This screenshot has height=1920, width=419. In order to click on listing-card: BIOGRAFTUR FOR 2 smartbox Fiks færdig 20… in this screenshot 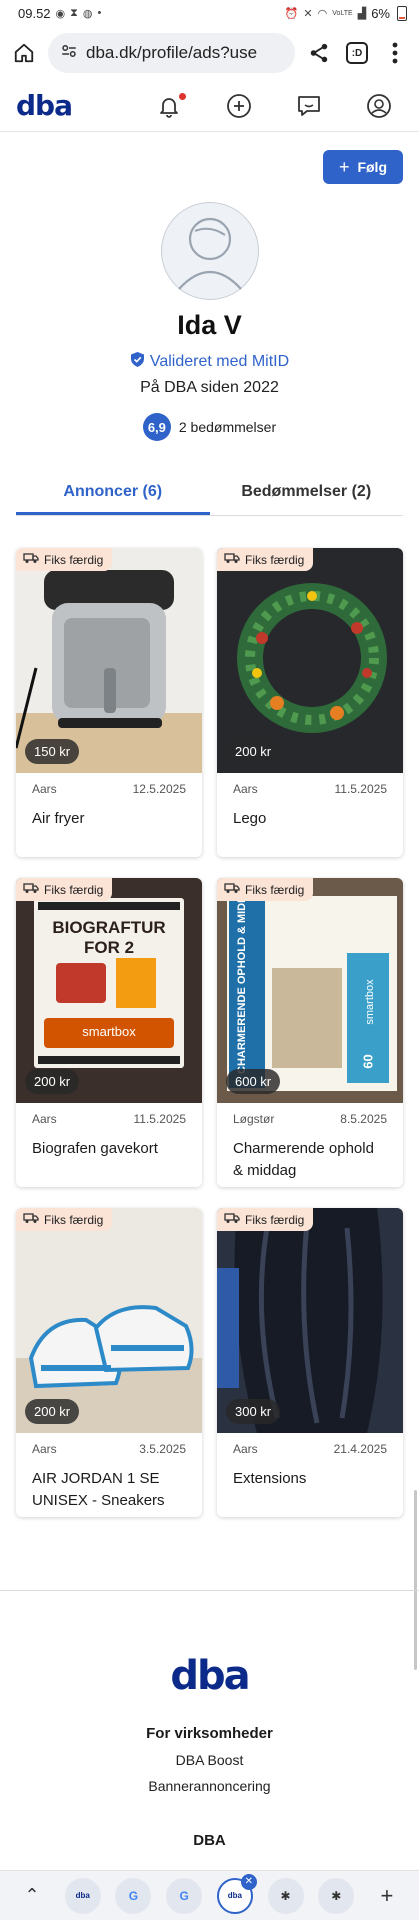, I will do `click(109, 1032)`.